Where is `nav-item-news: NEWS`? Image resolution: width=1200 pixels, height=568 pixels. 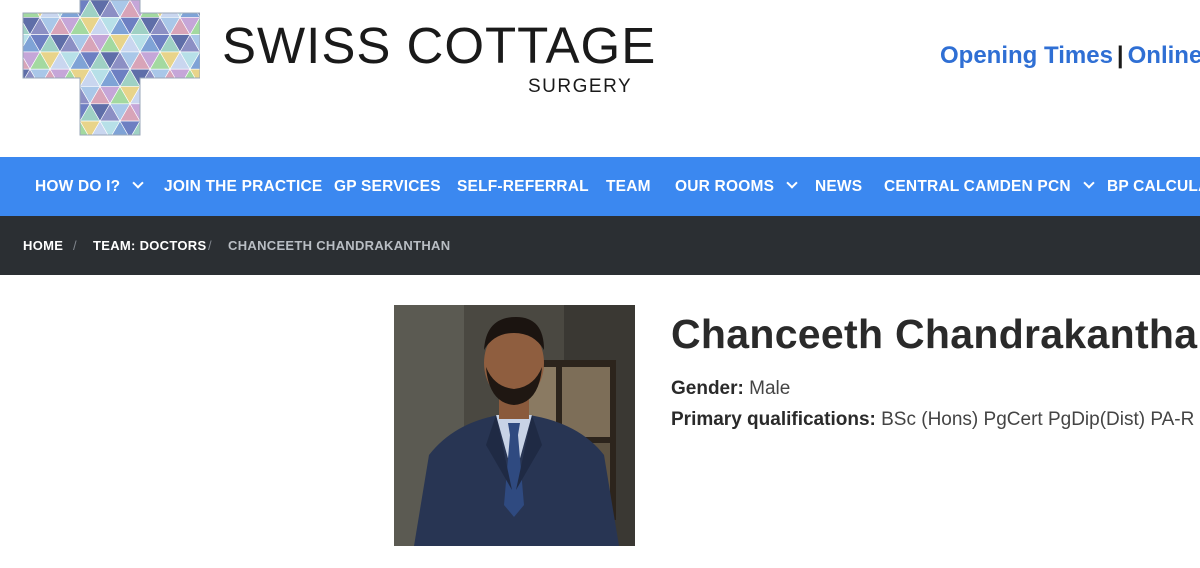
nav-item-news: NEWS is located at coordinates (838, 186).